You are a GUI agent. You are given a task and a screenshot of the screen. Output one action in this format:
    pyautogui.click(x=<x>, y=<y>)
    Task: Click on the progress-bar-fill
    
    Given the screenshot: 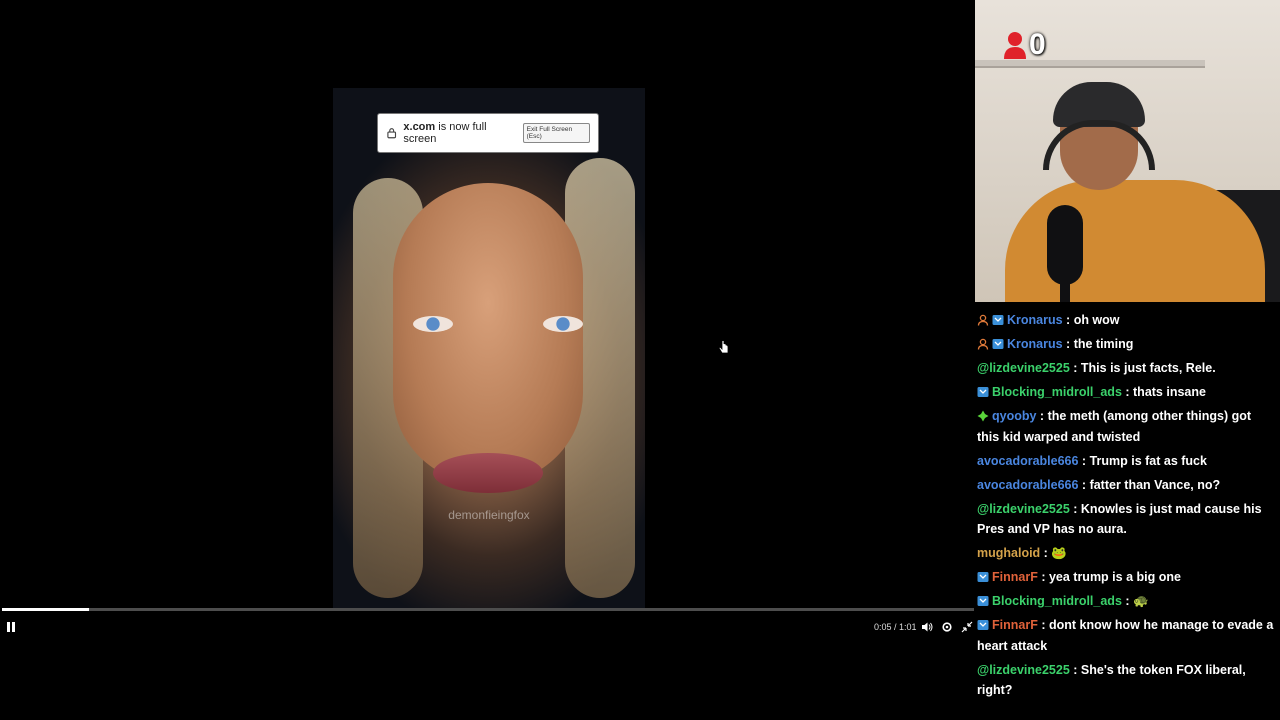 What is the action you would take?
    pyautogui.click(x=46, y=609)
    